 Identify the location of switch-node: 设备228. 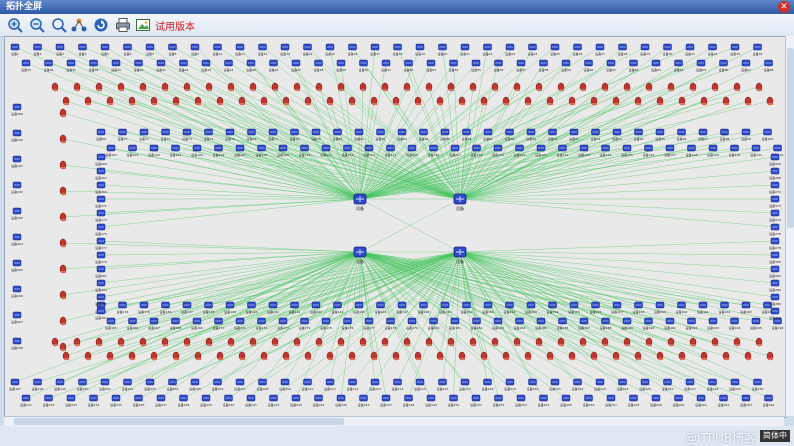
(713, 384).